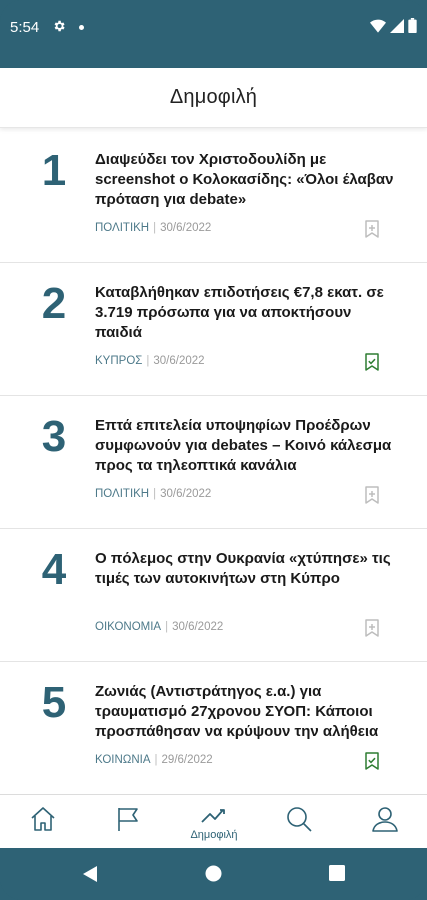  I want to click on status-bar: 5:54, so click(213, 29).